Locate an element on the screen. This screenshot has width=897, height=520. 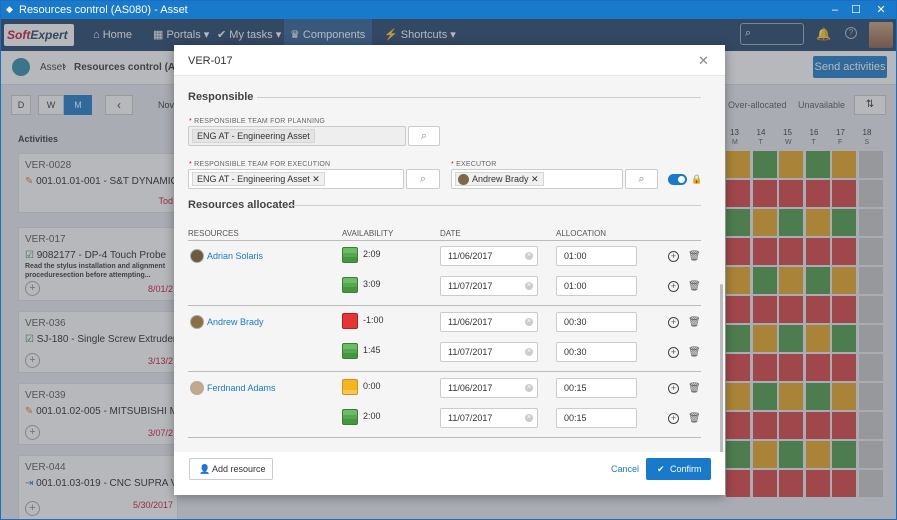
executor-toggle is located at coordinates (677, 179).